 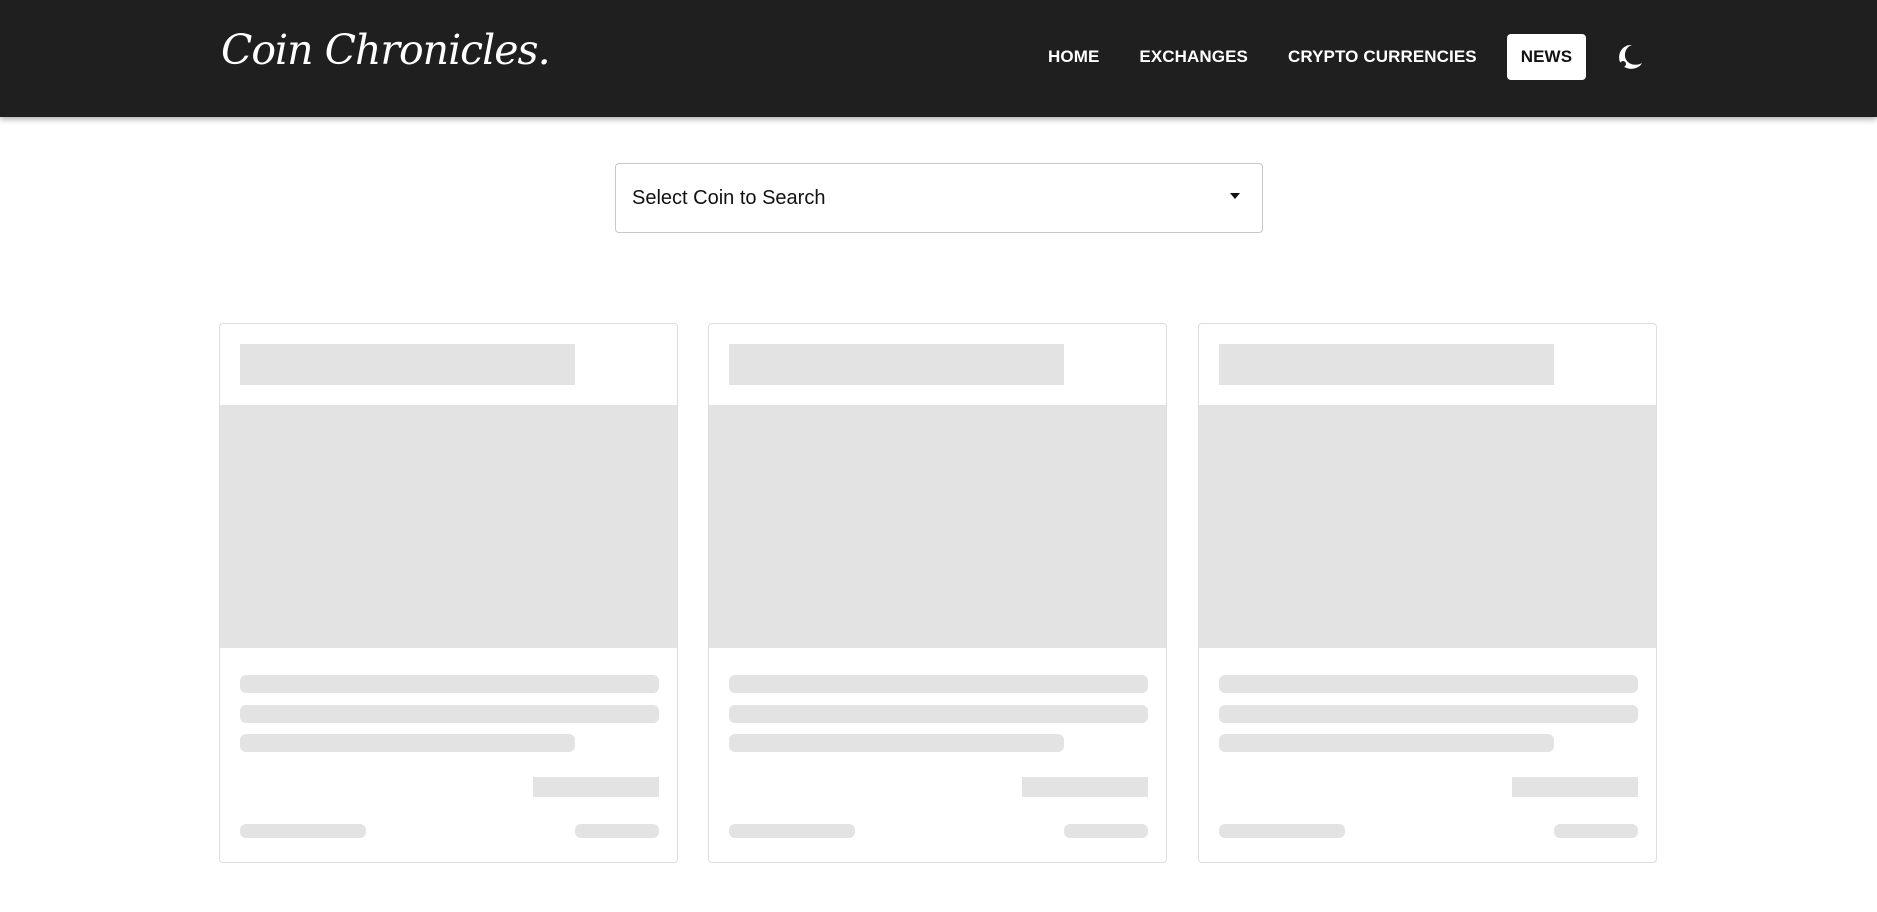 I want to click on nav-home: HOME, so click(x=1073, y=57).